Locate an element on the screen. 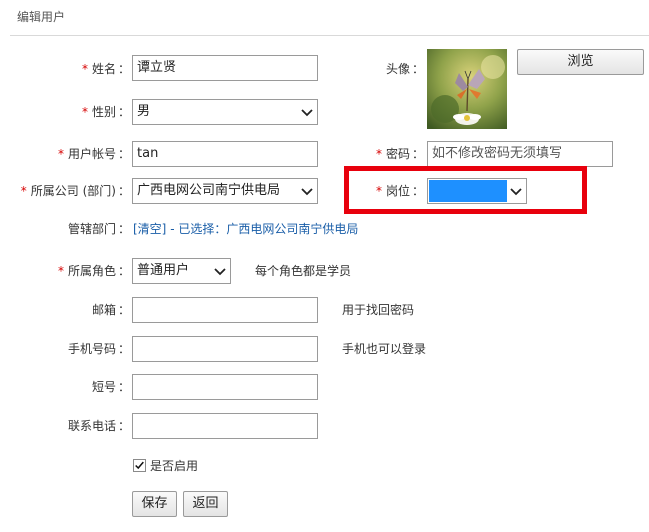 The height and width of the screenshot is (532, 649). mobile-hint: 手机也可以登录 is located at coordinates (384, 349).